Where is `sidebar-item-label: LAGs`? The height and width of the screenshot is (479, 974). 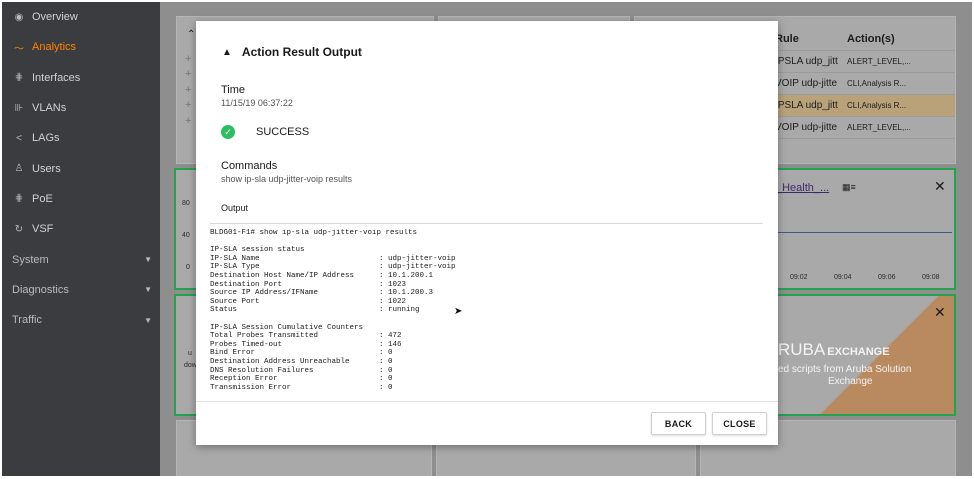
sidebar-item-label: LAGs is located at coordinates (46, 138).